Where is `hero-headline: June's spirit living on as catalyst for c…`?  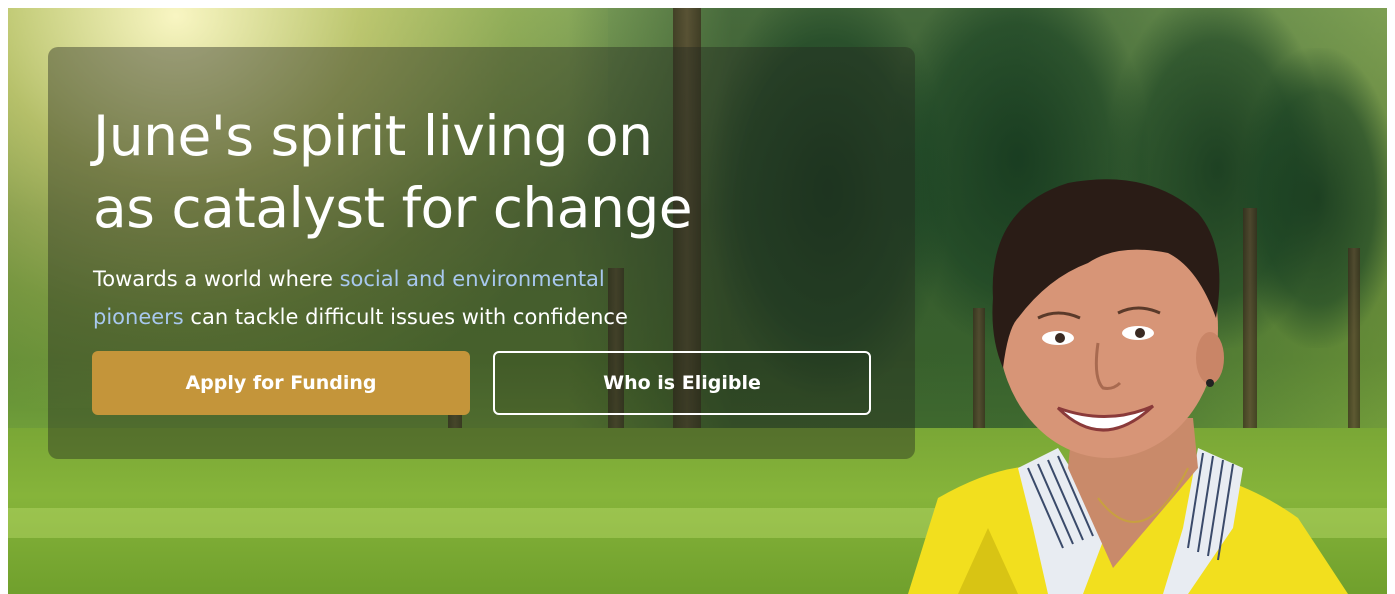 hero-headline: June's spirit living on as catalyst for c… is located at coordinates (473, 172).